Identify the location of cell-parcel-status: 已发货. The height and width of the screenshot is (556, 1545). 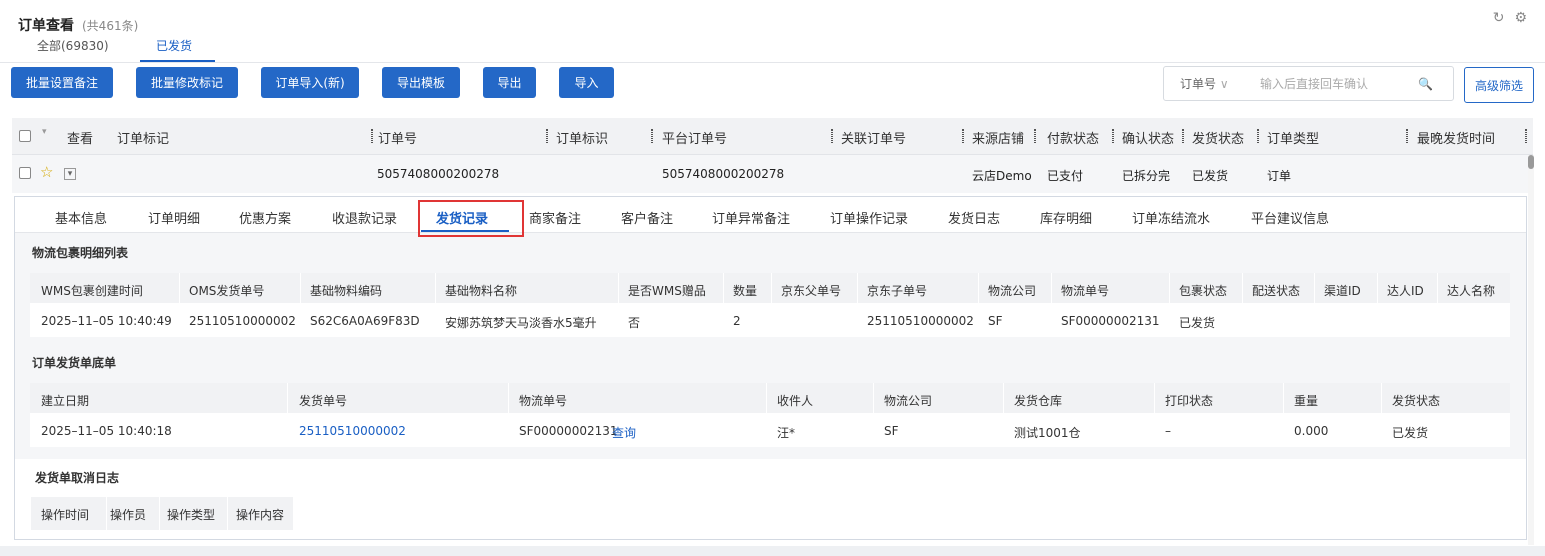
(1197, 323).